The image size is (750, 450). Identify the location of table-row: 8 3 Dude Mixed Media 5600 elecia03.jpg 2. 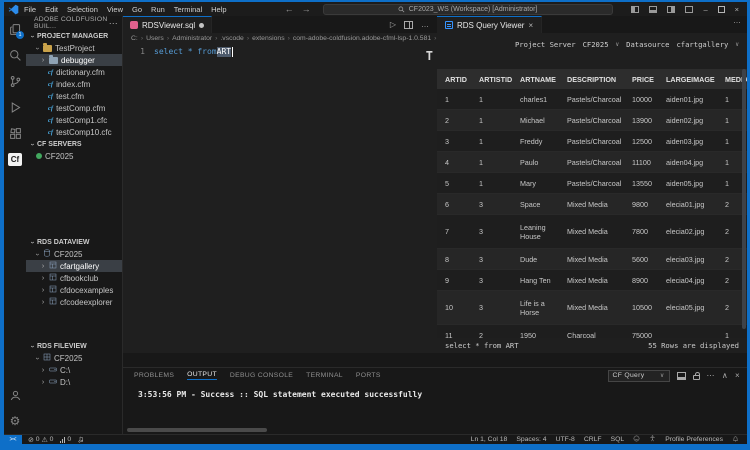
(592, 259).